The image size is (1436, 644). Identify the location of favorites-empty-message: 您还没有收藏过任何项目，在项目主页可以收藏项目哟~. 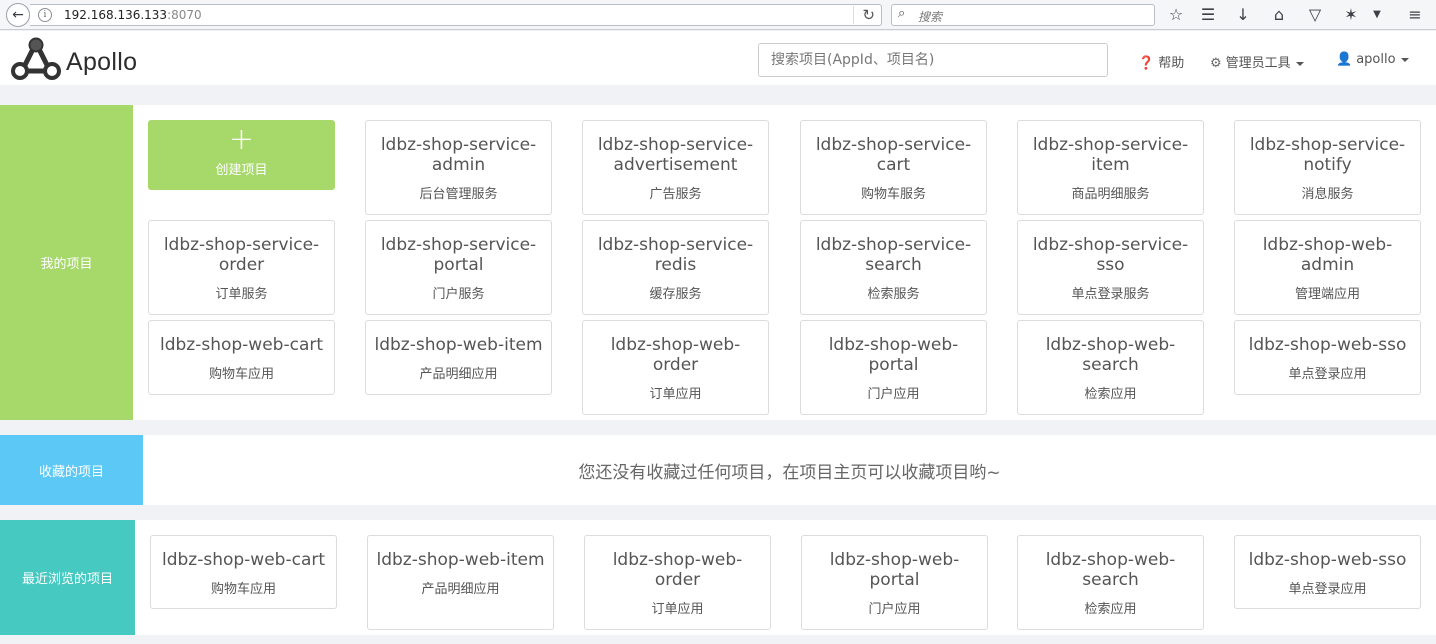
(789, 472).